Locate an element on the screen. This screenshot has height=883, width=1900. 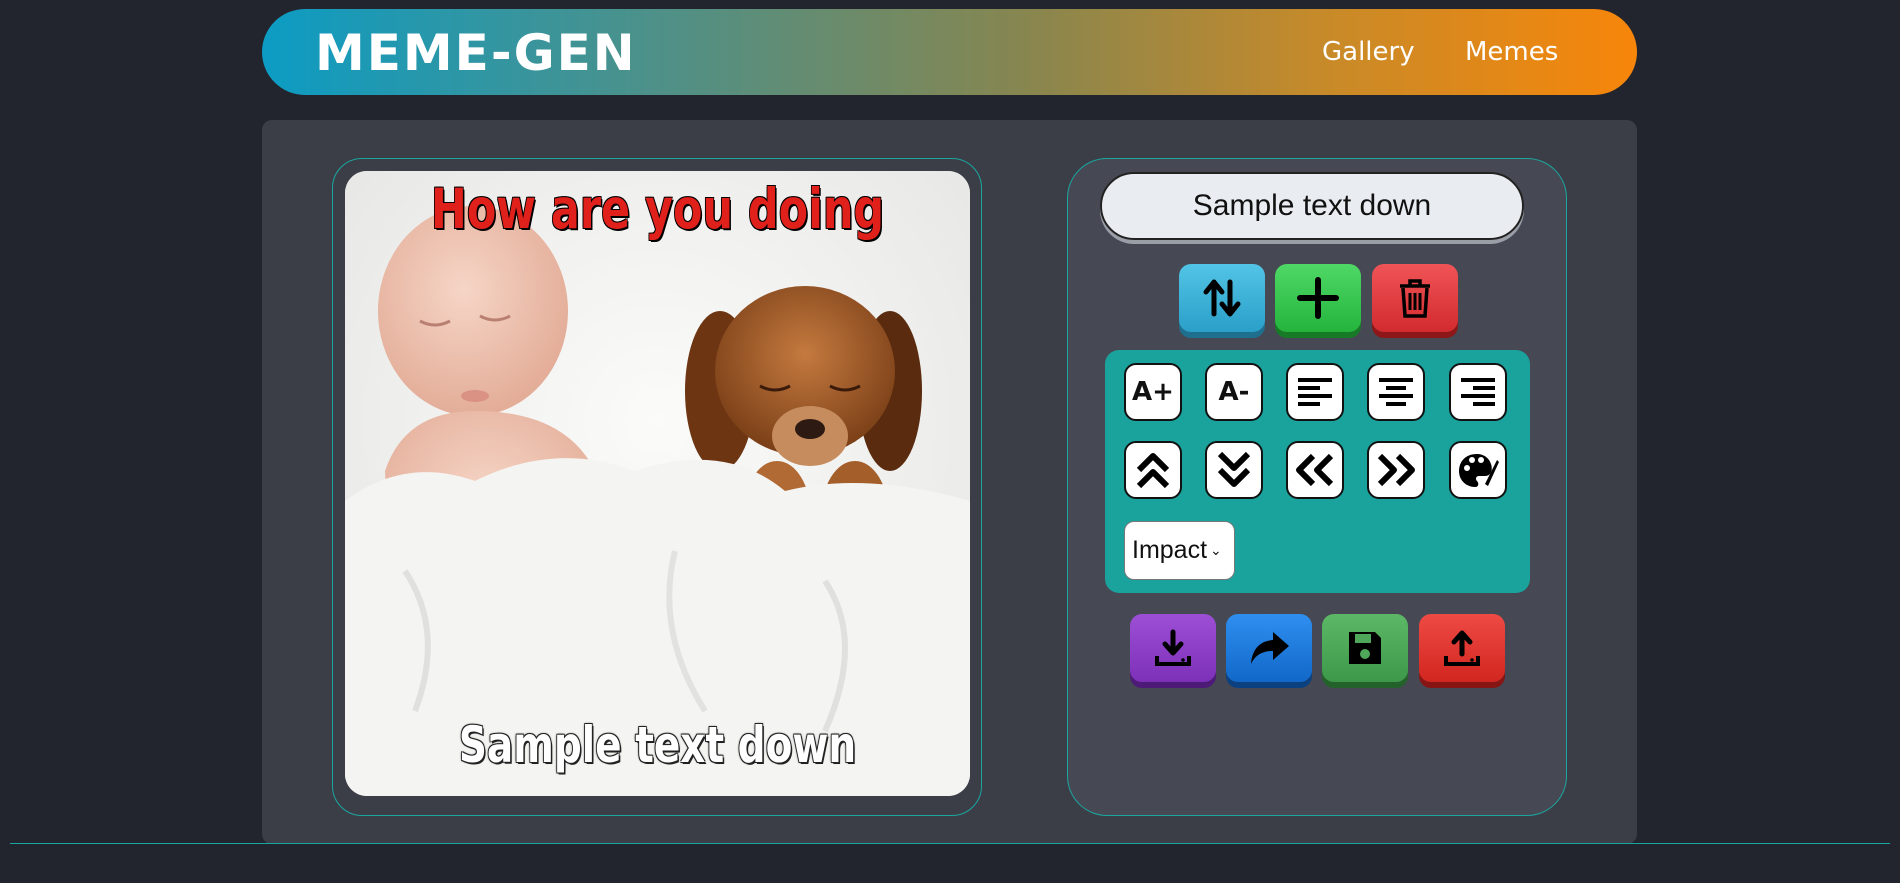
share-button is located at coordinates (1269, 648).